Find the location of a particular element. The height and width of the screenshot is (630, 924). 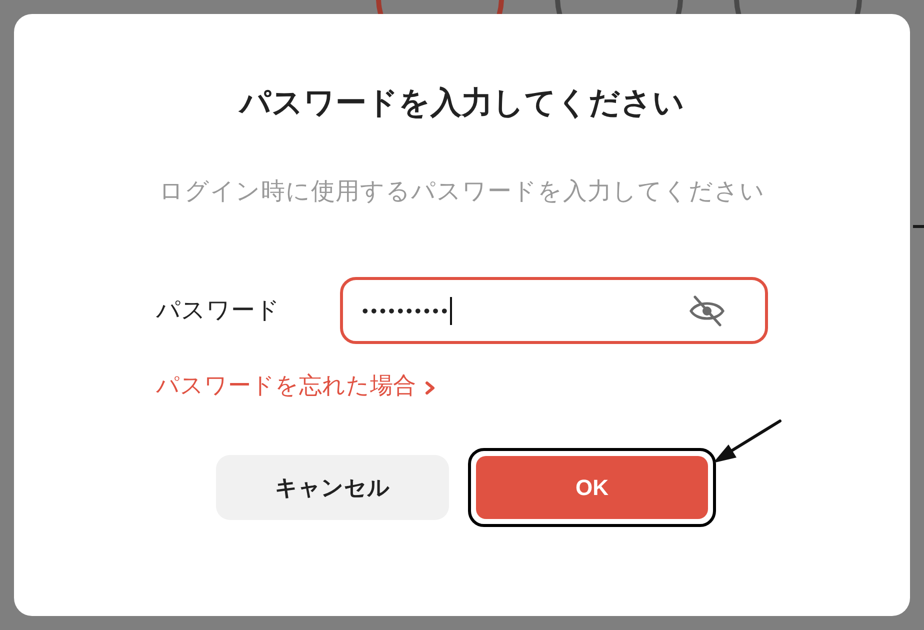

password-value: •••••••••• is located at coordinates (406, 311).